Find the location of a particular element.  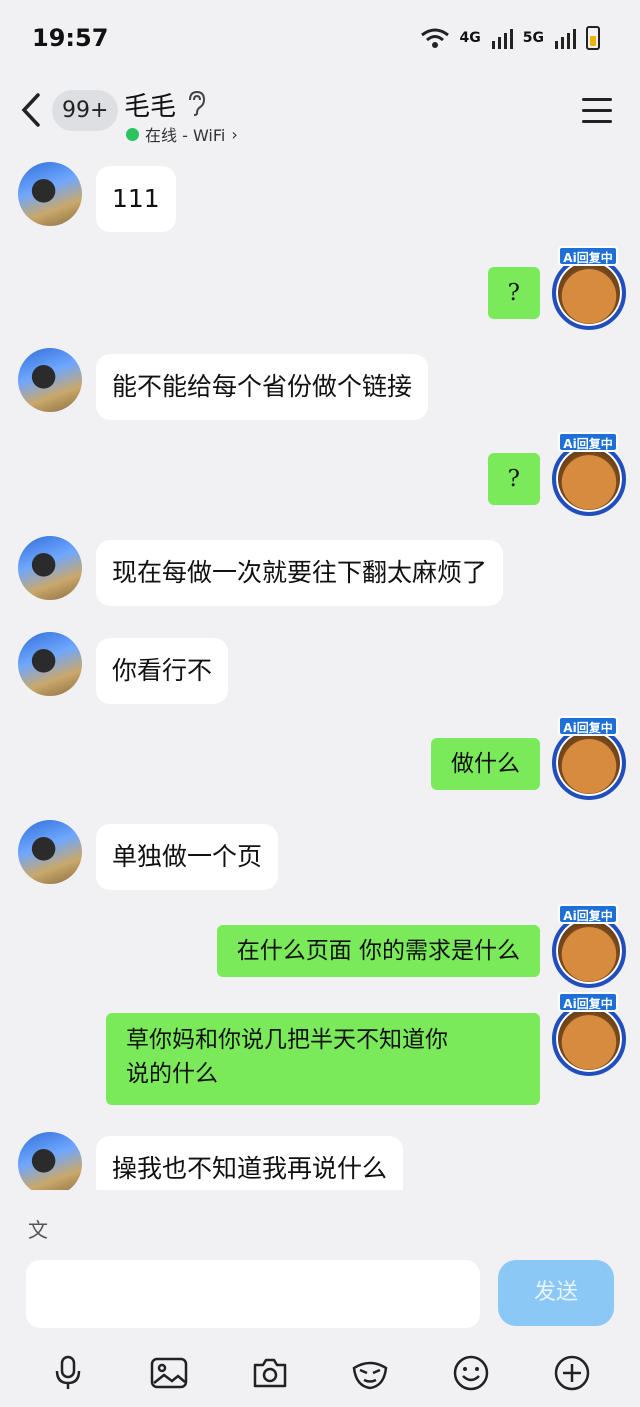

input-toolbar is located at coordinates (320, 1373).